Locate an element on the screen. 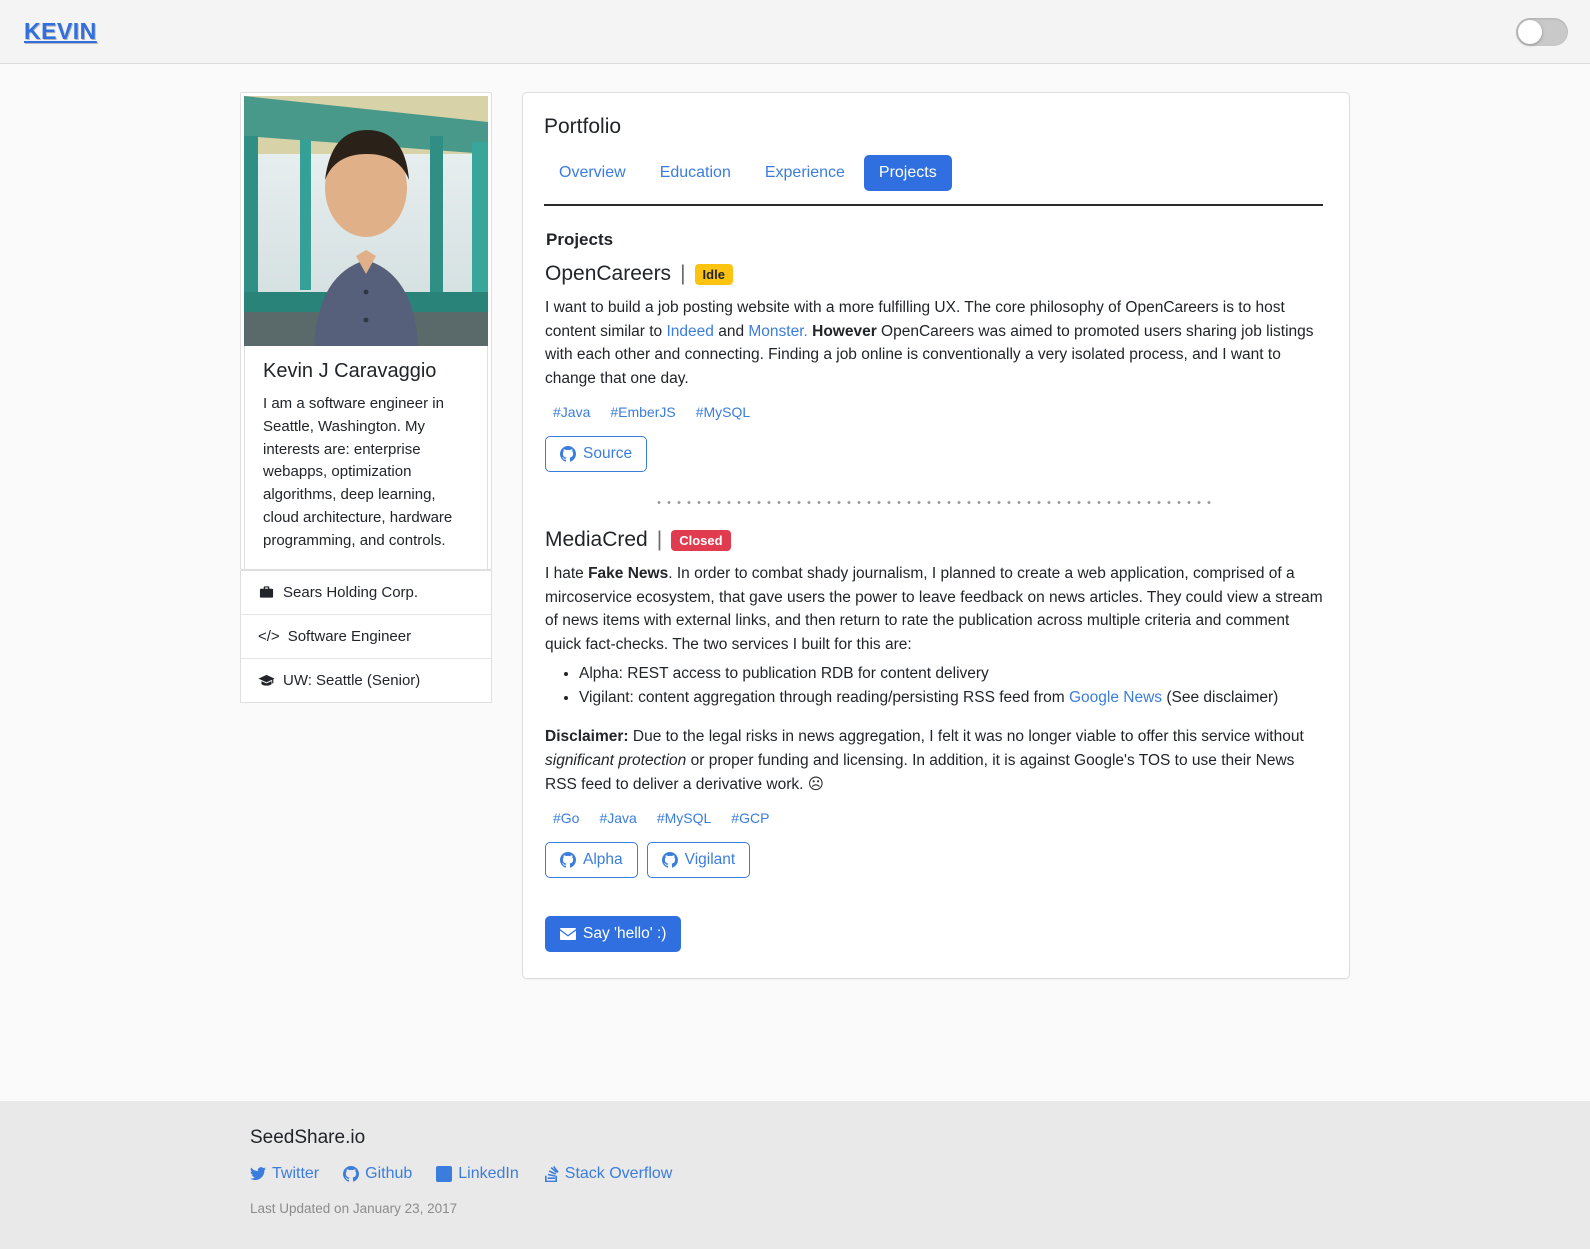 The height and width of the screenshot is (1249, 1590). twitter-icon is located at coordinates (258, 1174).